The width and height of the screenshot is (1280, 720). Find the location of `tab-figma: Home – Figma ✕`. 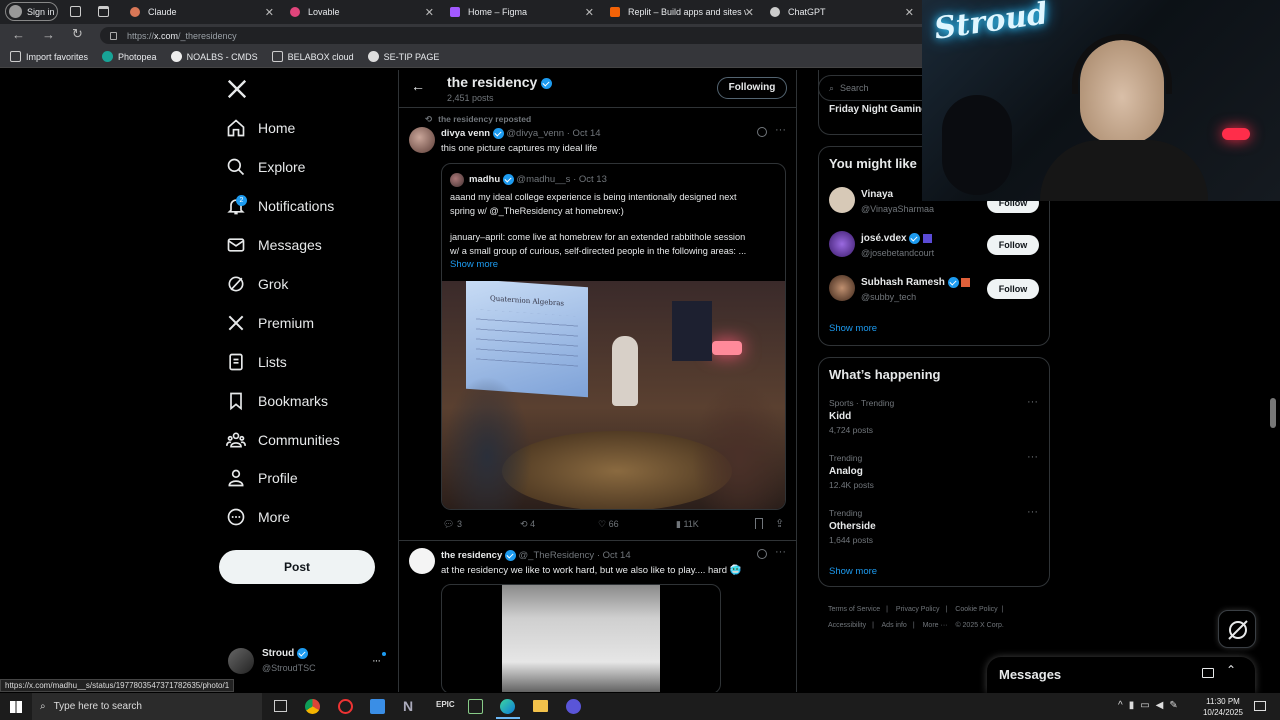

tab-figma: Home – Figma ✕ is located at coordinates (522, 12).